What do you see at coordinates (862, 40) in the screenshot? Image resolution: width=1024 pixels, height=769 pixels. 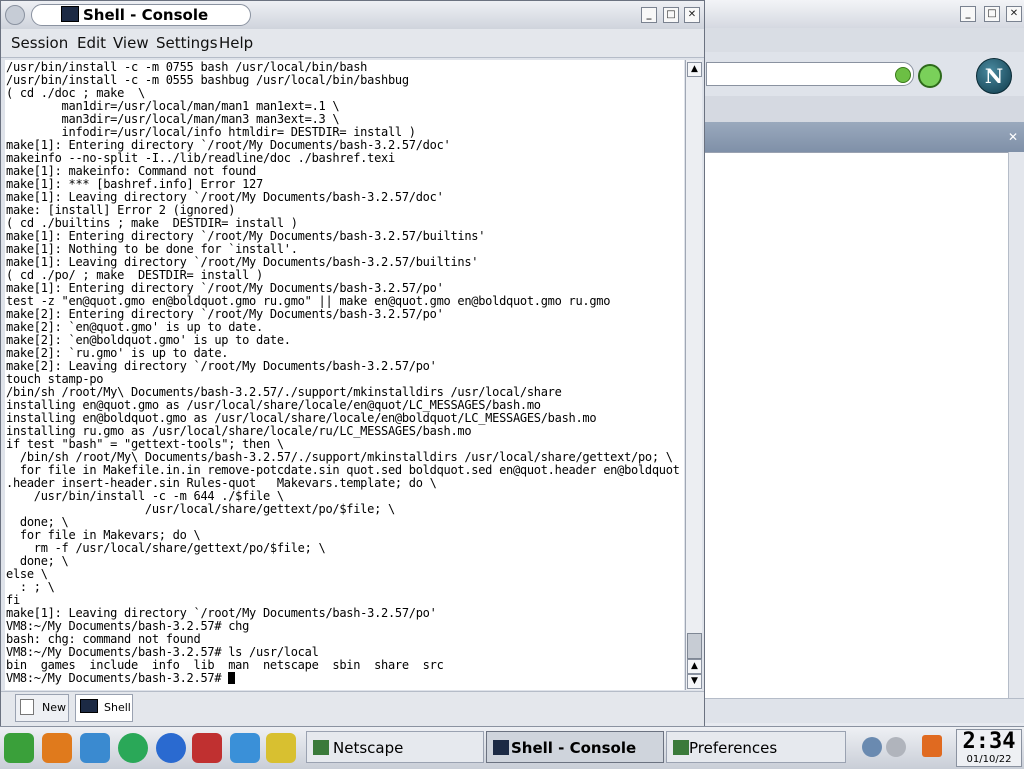 I see `netscape-menubar` at bounding box center [862, 40].